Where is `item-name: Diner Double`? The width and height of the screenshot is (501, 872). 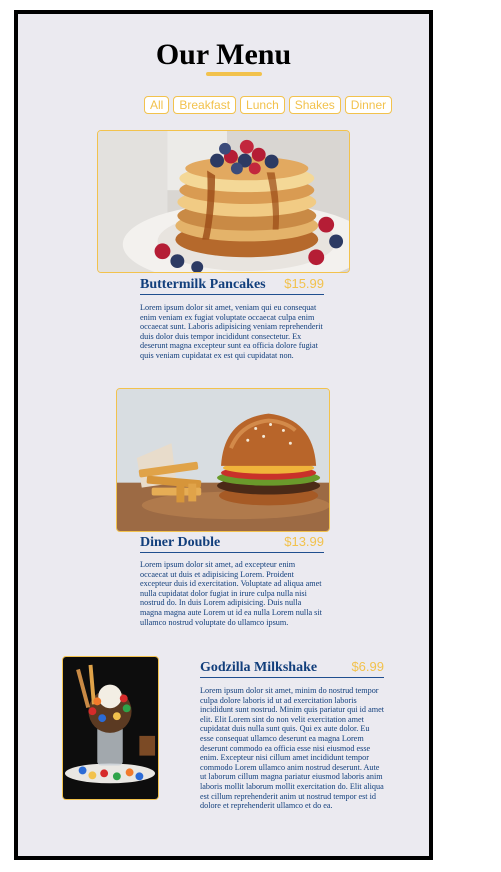
item-name: Diner Double is located at coordinates (180, 542).